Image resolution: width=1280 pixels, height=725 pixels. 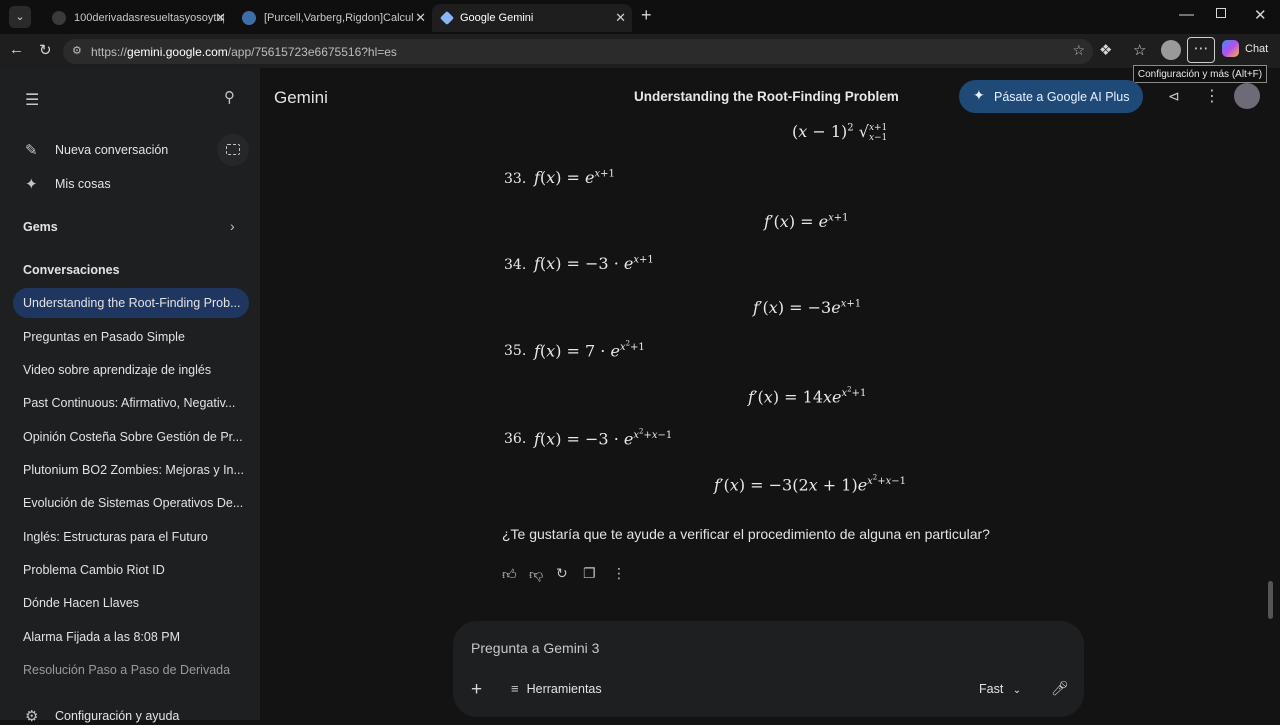 What do you see at coordinates (1174, 96) in the screenshot?
I see `share-icon: ⊲` at bounding box center [1174, 96].